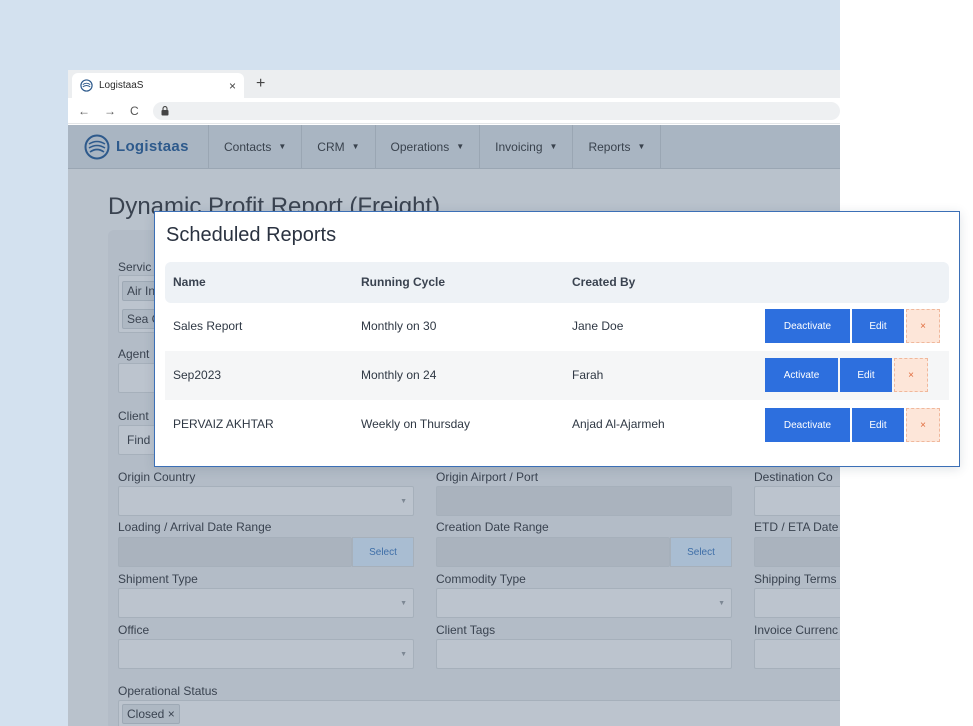 This screenshot has width=973, height=726. I want to click on etd-eta-input, so click(797, 552).